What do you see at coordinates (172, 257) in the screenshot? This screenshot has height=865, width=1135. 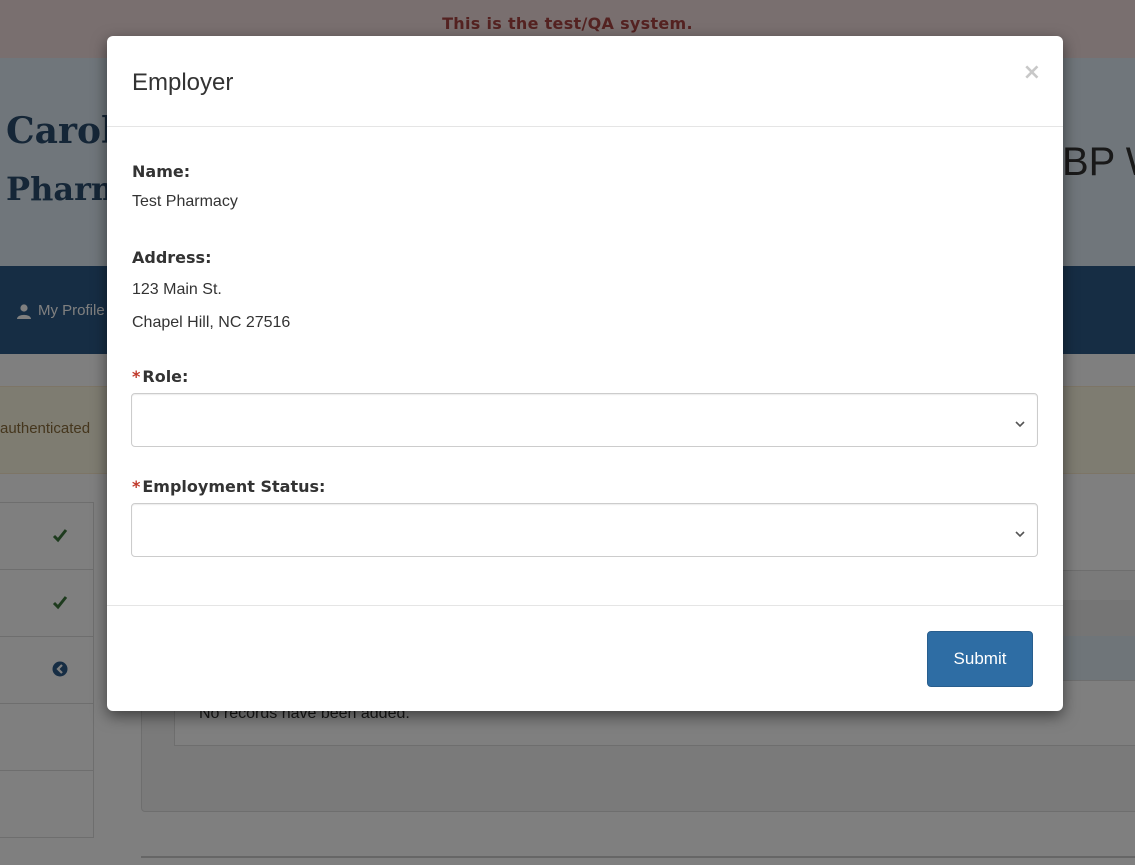 I see `address-label: Address:` at bounding box center [172, 257].